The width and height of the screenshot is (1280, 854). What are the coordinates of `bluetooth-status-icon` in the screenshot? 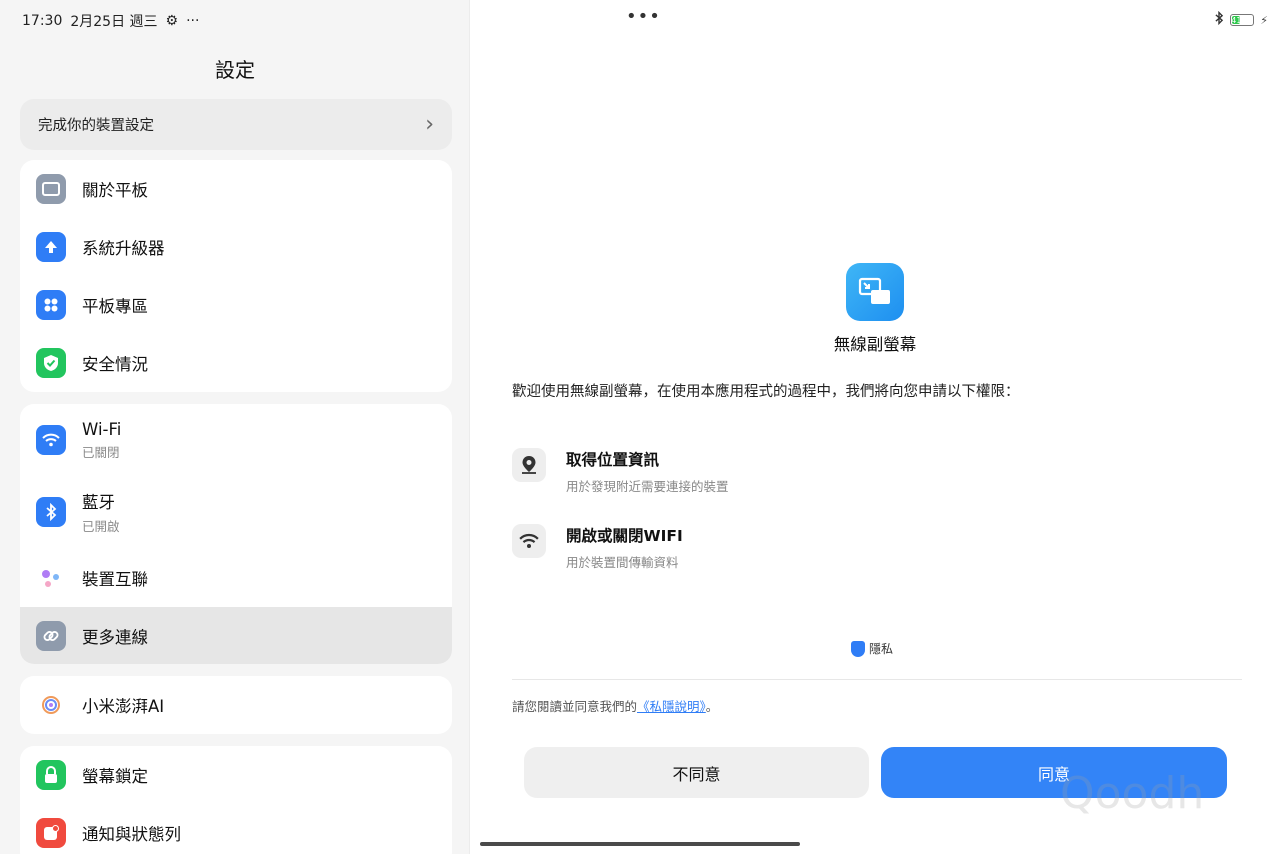 It's located at (1219, 19).